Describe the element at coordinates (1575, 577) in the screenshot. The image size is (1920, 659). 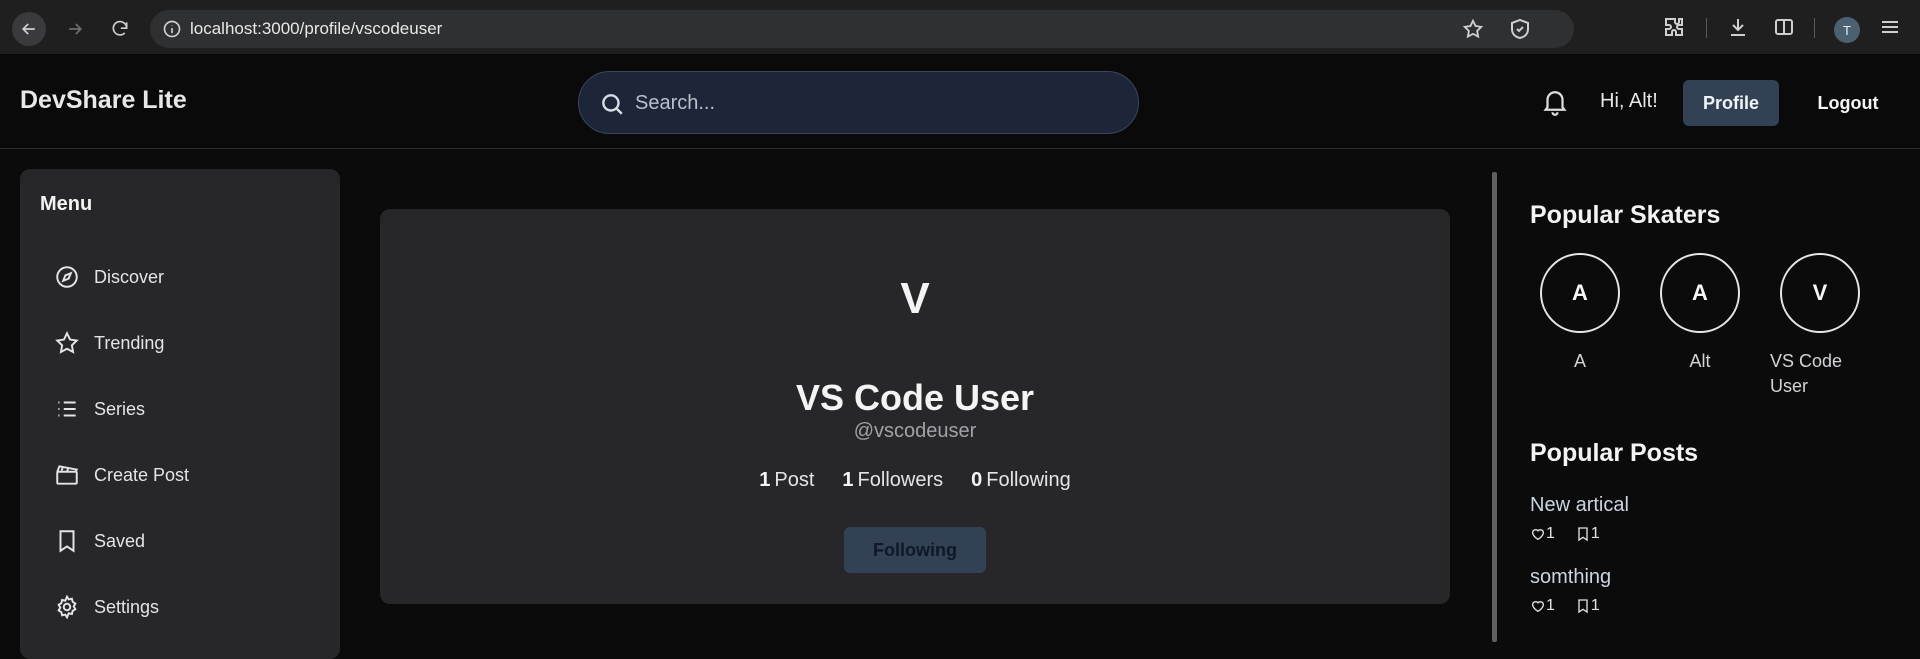
I see `post-title-link: somthing` at that location.